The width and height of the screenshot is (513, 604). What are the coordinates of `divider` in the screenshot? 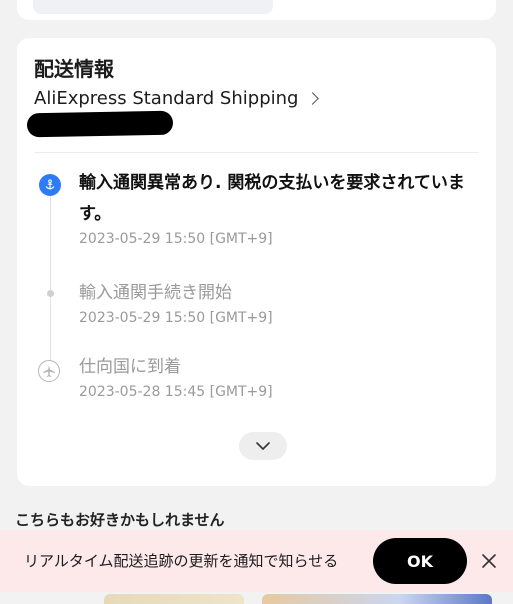 It's located at (256, 152).